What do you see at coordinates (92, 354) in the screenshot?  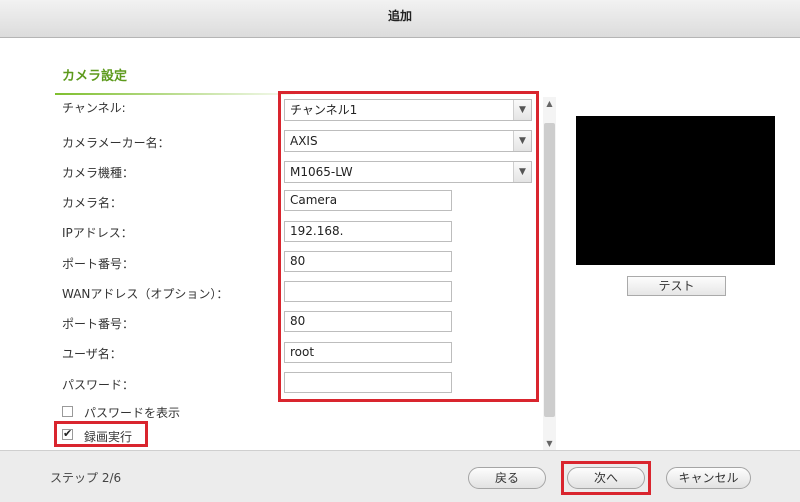 I see `username-label: ユーザ名：` at bounding box center [92, 354].